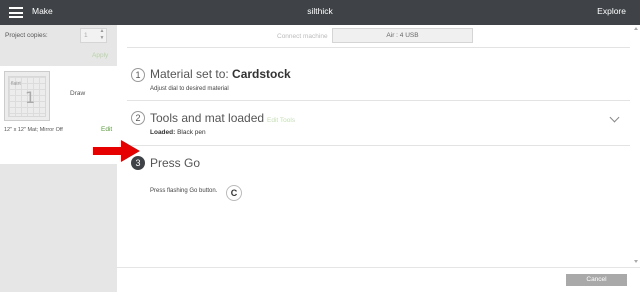  Describe the element at coordinates (30, 97) in the screenshot. I see `mat-thumbnail-glyph: 1` at that location.